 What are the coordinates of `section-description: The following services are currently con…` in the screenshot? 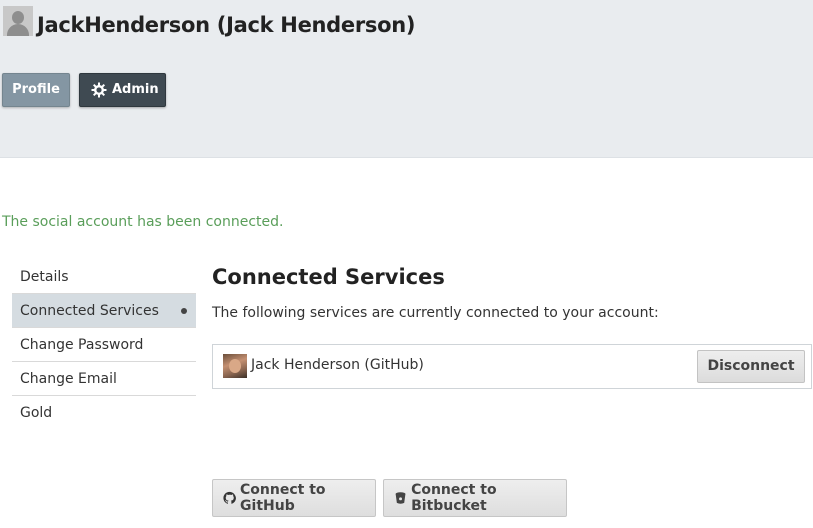 It's located at (435, 313).